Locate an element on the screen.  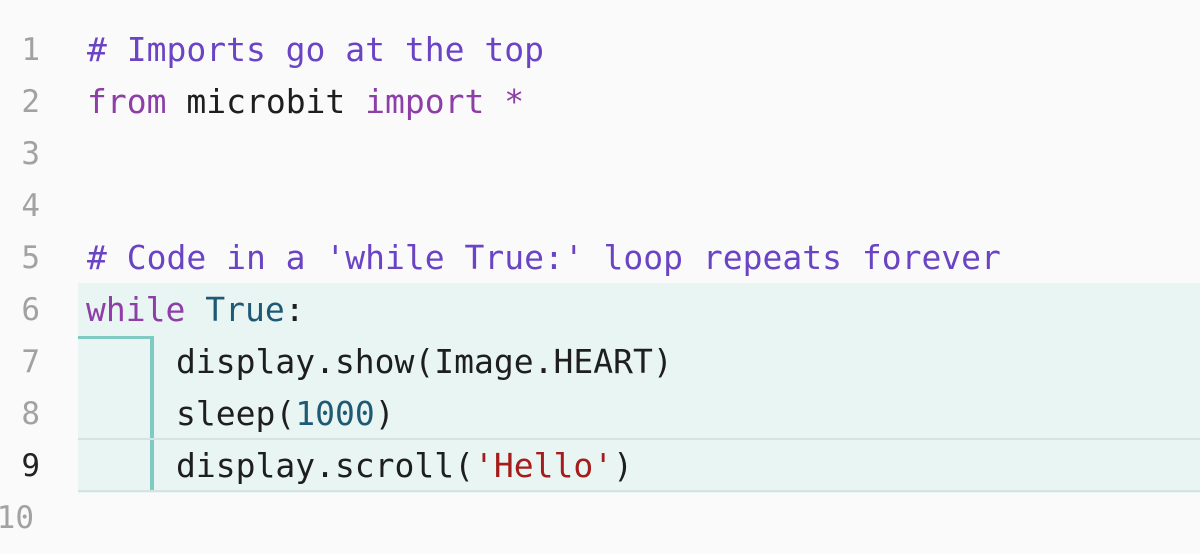
keyword-while: while is located at coordinates (136, 309).